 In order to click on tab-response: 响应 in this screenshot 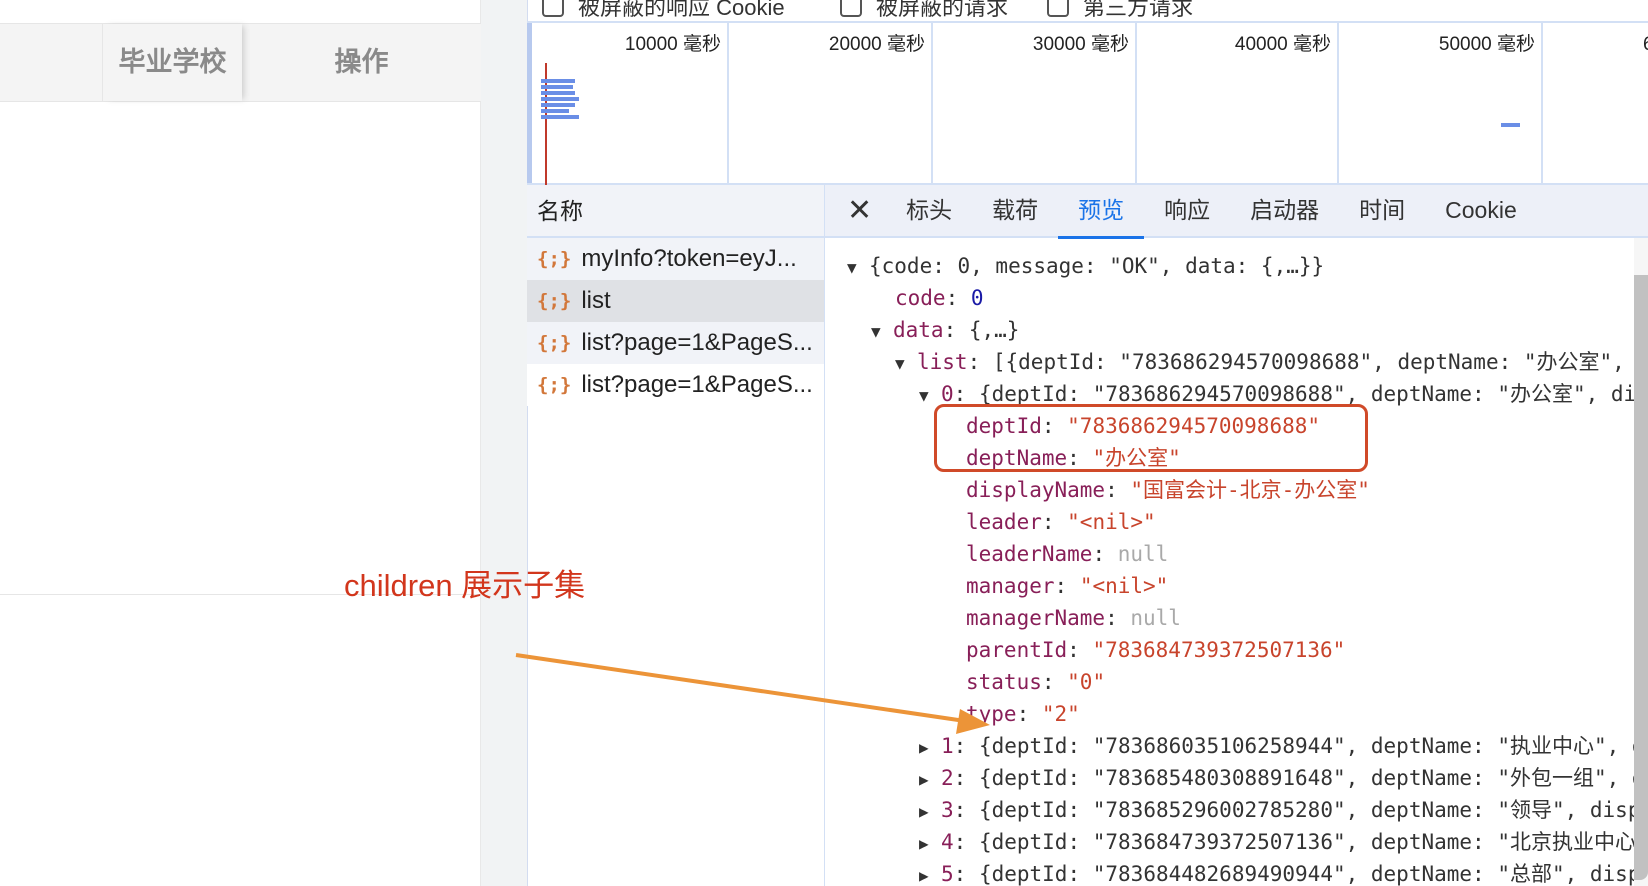, I will do `click(1187, 210)`.